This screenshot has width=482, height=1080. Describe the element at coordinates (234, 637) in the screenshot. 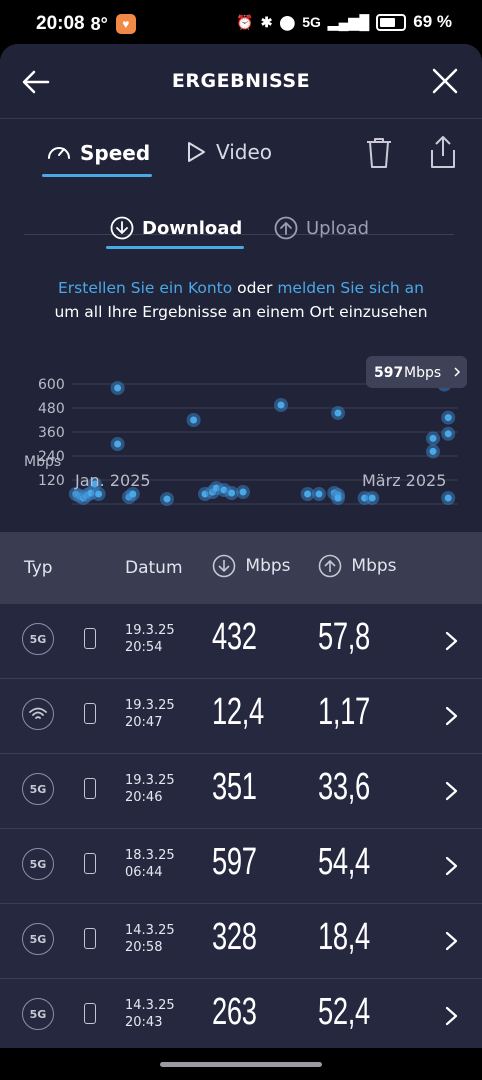

I see `row-download-value: 432` at that location.